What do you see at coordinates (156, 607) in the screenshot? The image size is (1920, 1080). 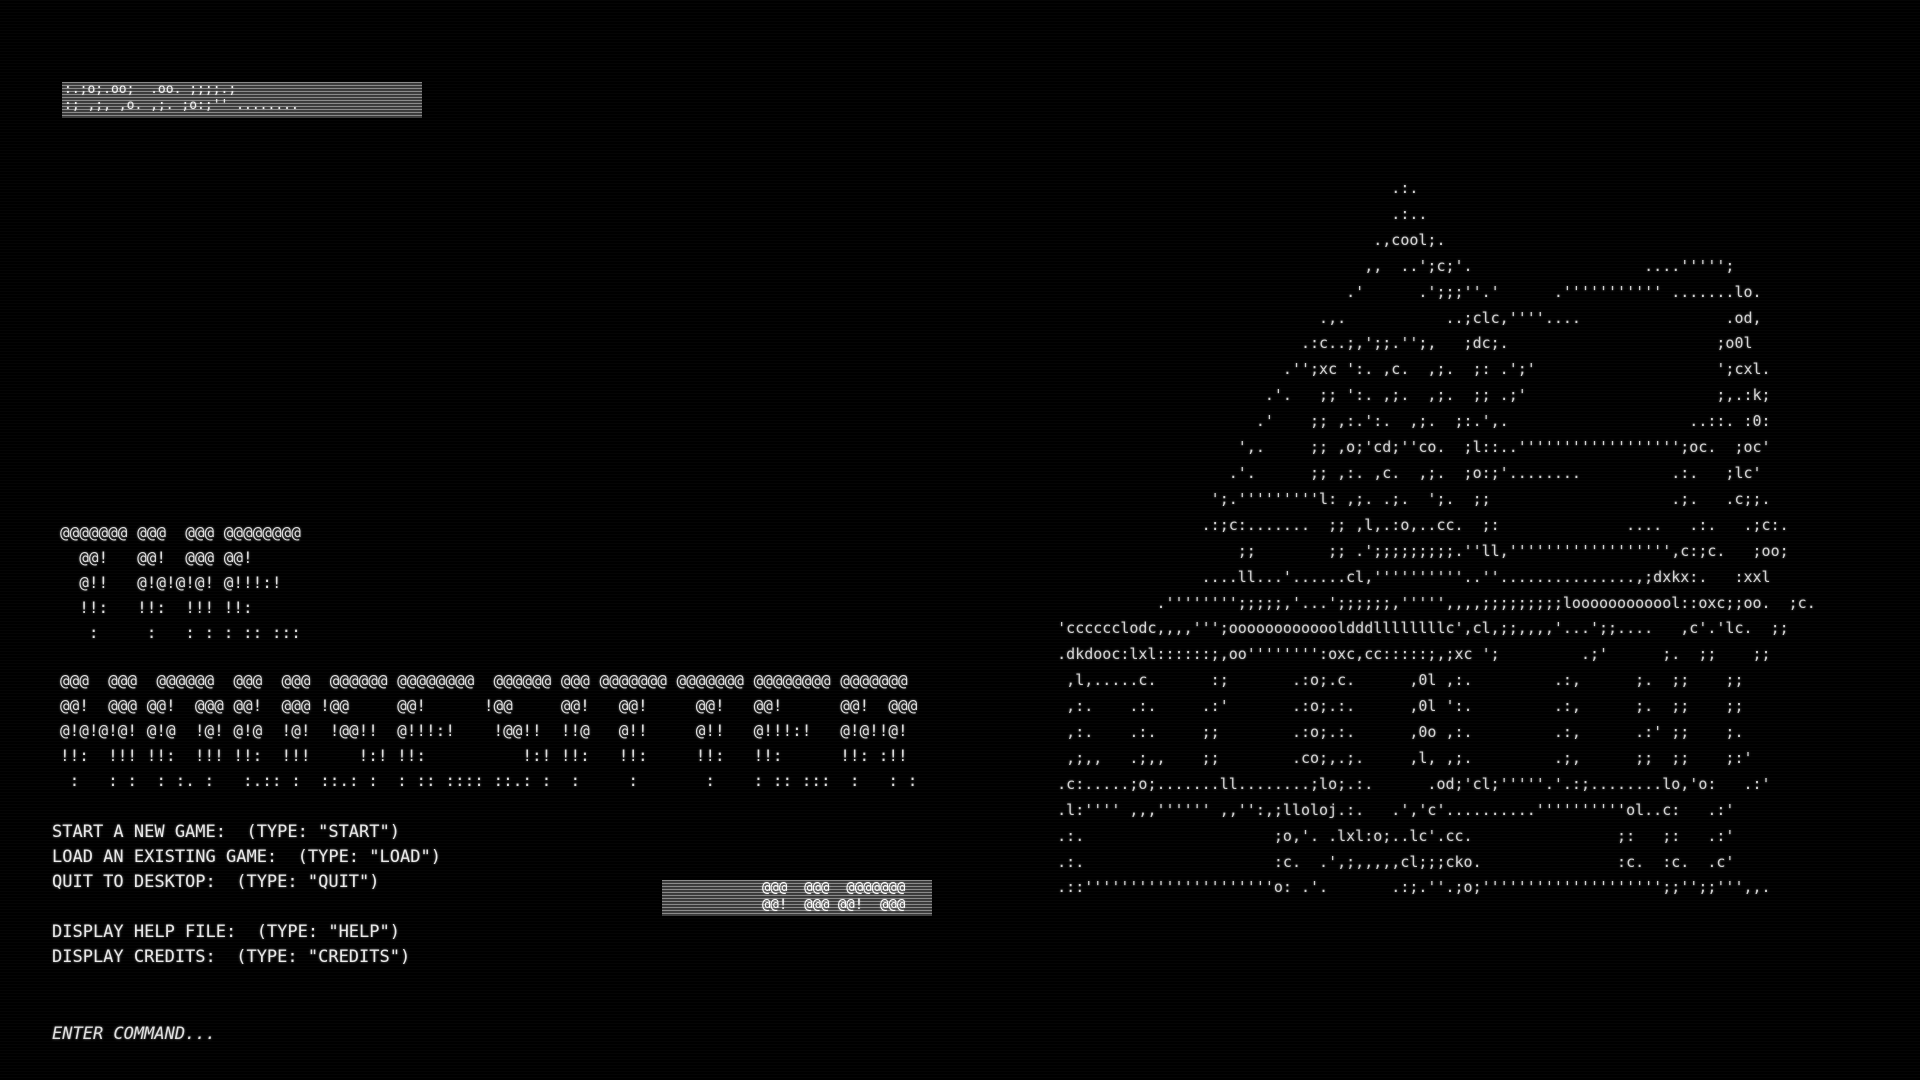 I see `logo-small-line: !!: !!: !!! !!:` at bounding box center [156, 607].